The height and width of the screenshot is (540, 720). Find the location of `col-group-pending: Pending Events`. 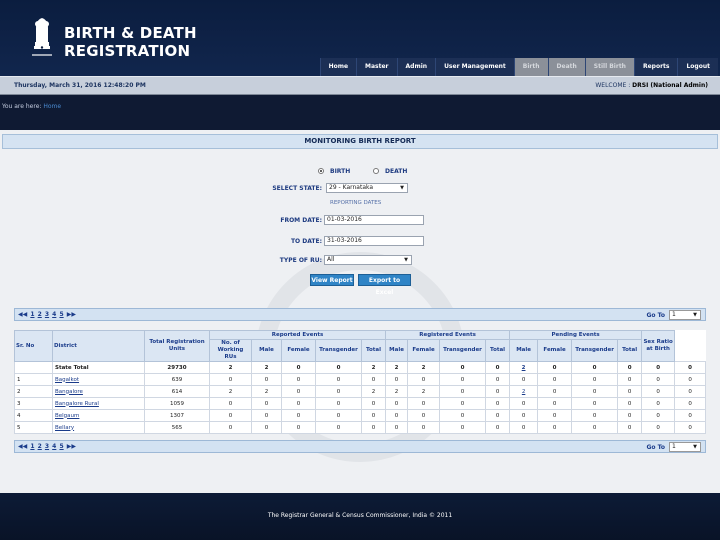

col-group-pending: Pending Events is located at coordinates (576, 335).